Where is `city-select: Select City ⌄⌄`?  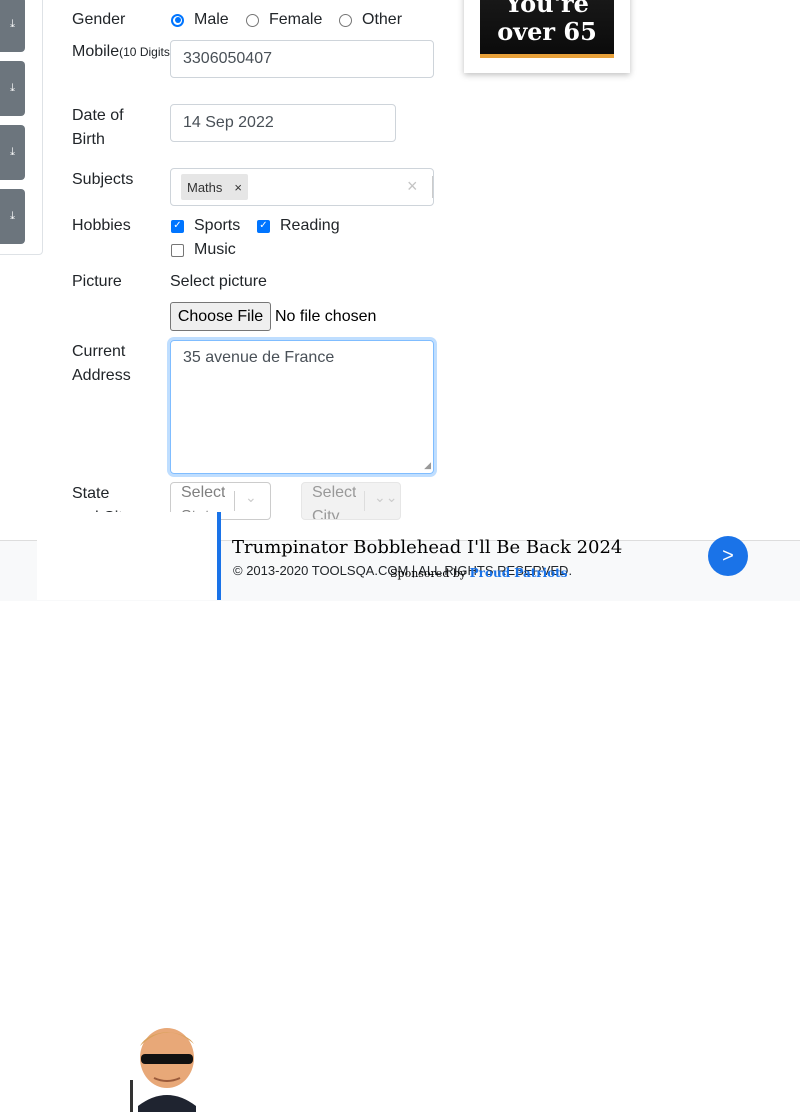
city-select: Select City ⌄⌄ is located at coordinates (351, 501).